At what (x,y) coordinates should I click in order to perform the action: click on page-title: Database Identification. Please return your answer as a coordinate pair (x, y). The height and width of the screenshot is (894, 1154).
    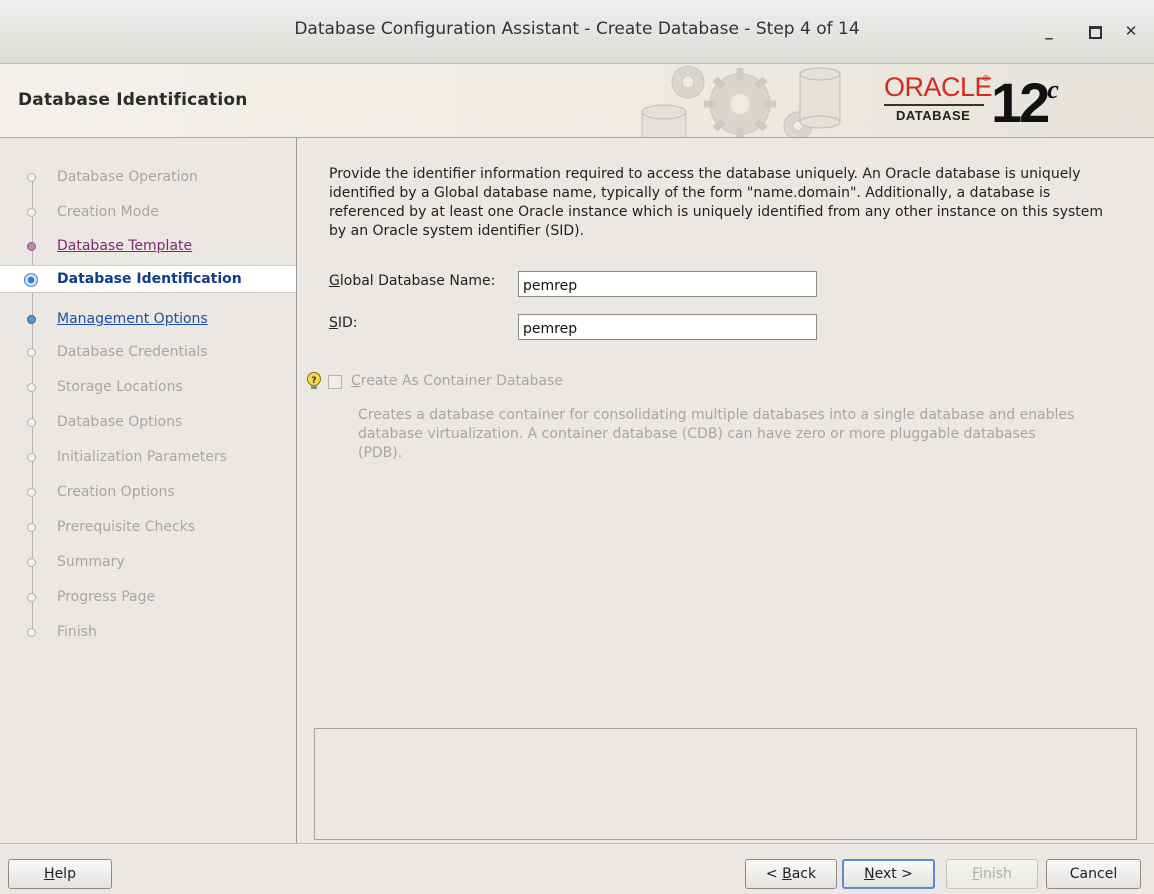
    Looking at the image, I should click on (133, 100).